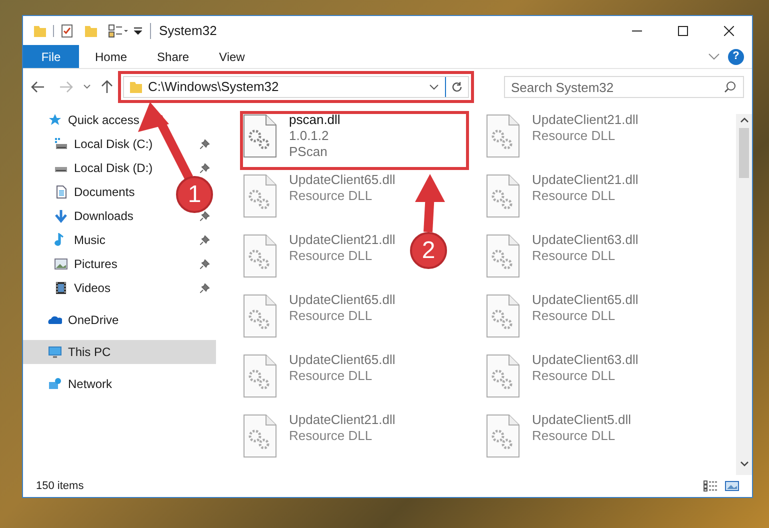 This screenshot has width=769, height=528. What do you see at coordinates (624, 87) in the screenshot?
I see `search-field: Search System32` at bounding box center [624, 87].